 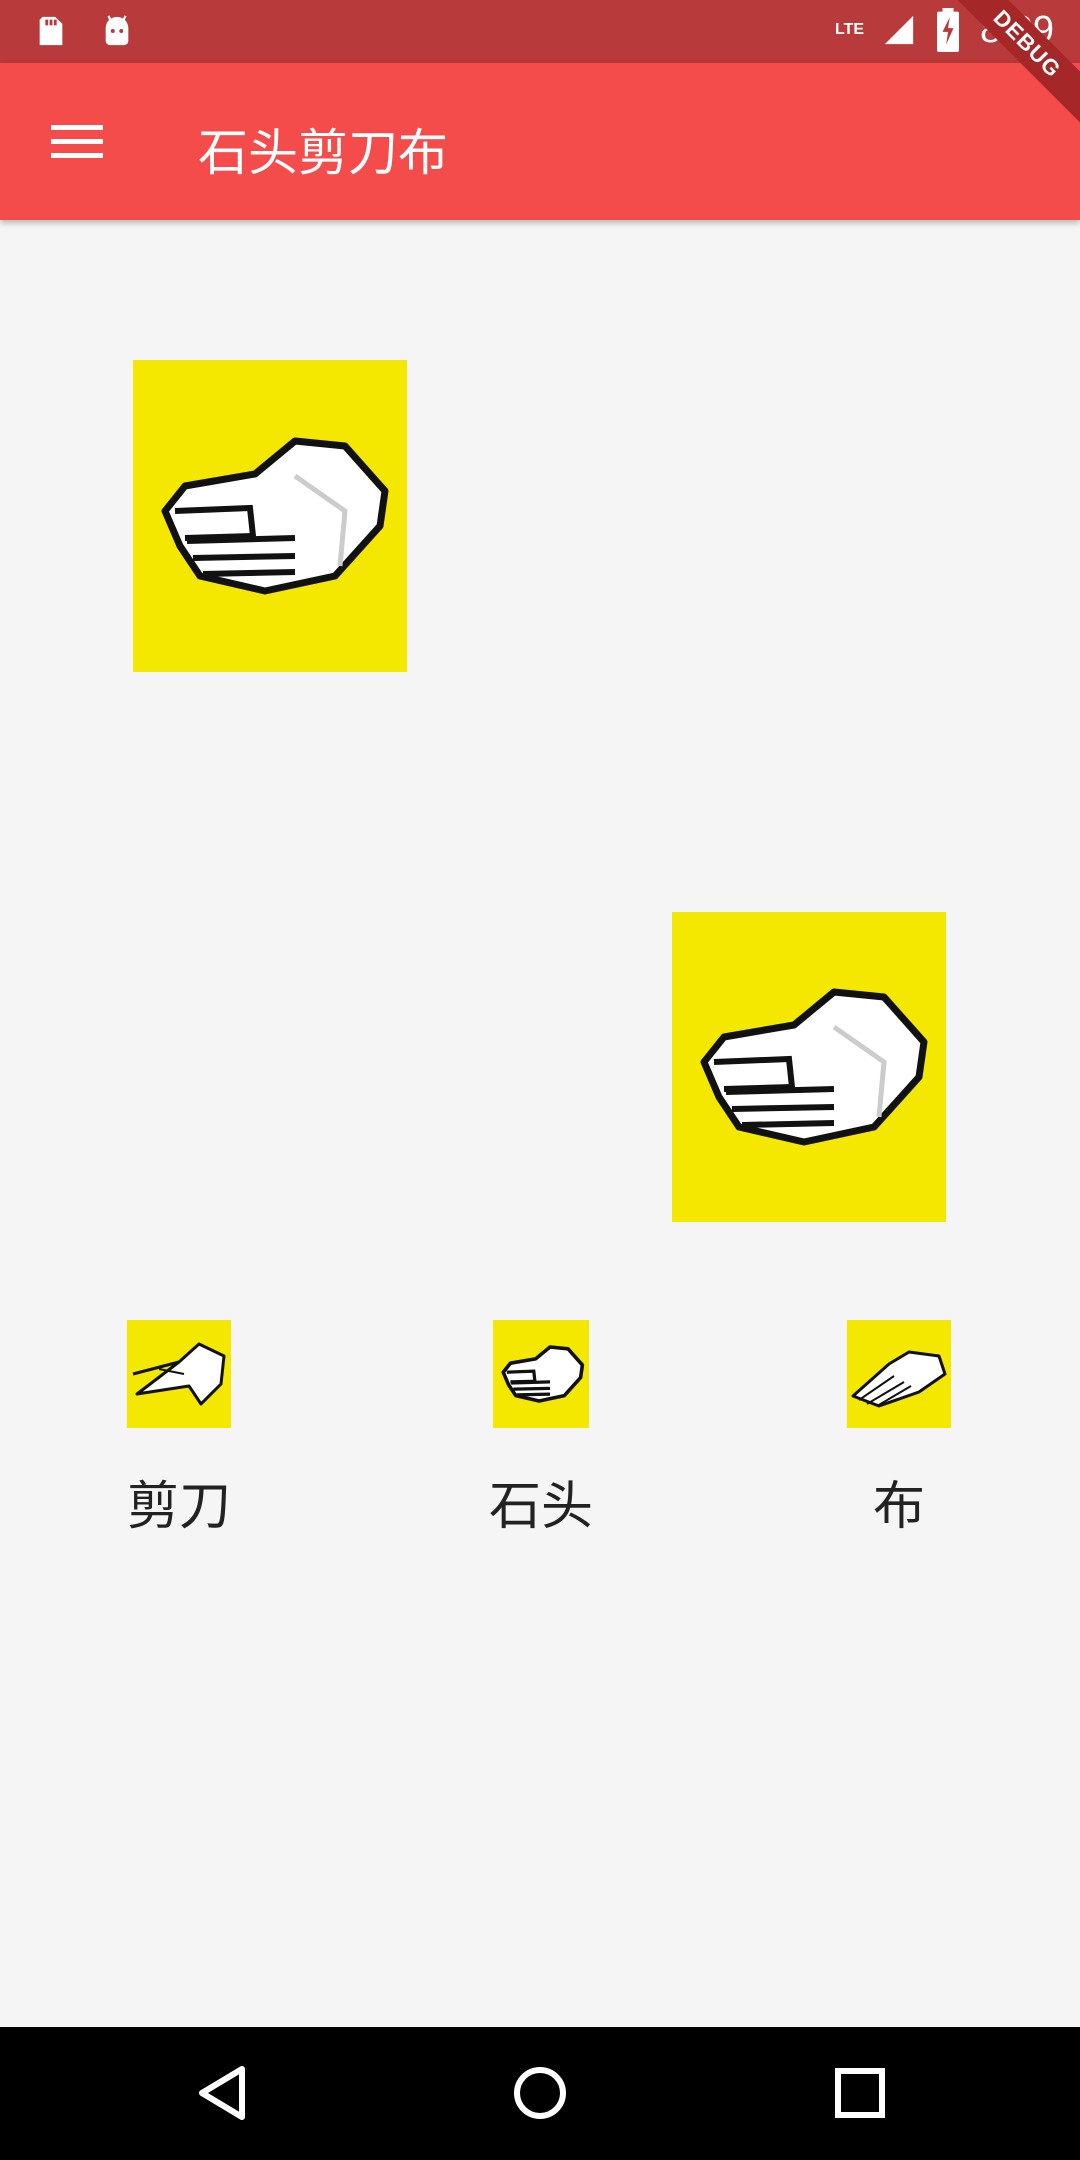 I want to click on page-title: 石头剪刀布, so click(x=323, y=153).